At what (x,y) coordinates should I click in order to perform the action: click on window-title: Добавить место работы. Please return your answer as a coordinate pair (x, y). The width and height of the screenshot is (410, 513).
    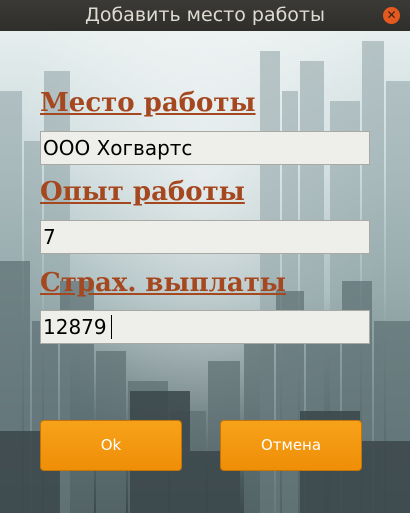
    Looking at the image, I should click on (205, 15).